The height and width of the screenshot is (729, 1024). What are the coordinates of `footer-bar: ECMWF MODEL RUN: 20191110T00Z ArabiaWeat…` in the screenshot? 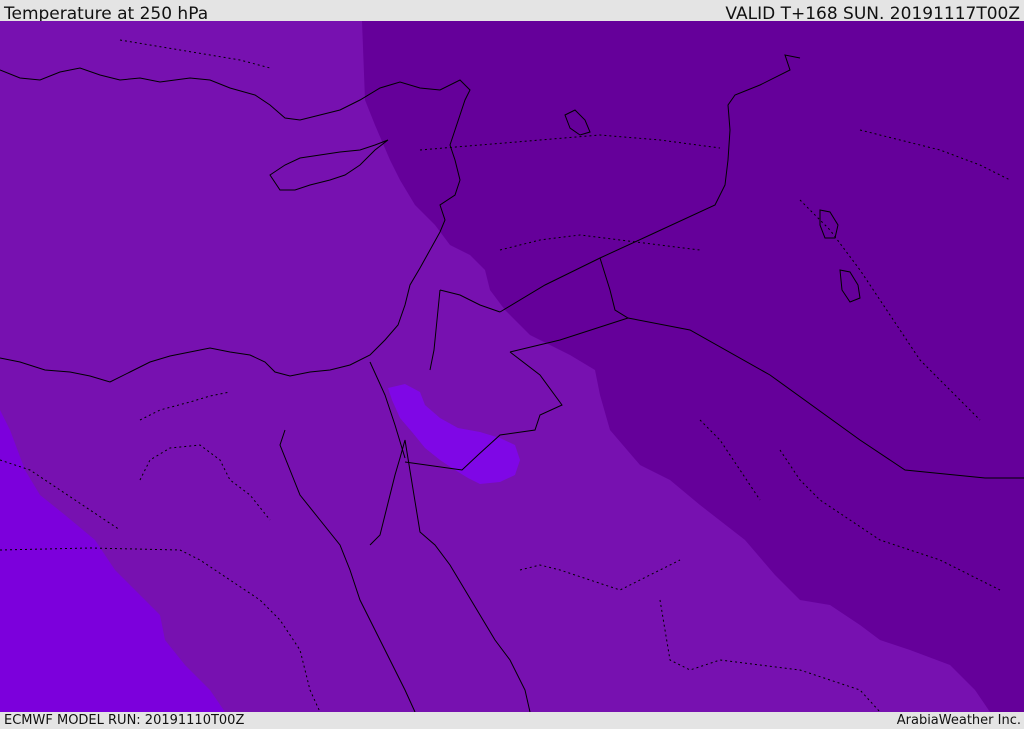 It's located at (512, 720).